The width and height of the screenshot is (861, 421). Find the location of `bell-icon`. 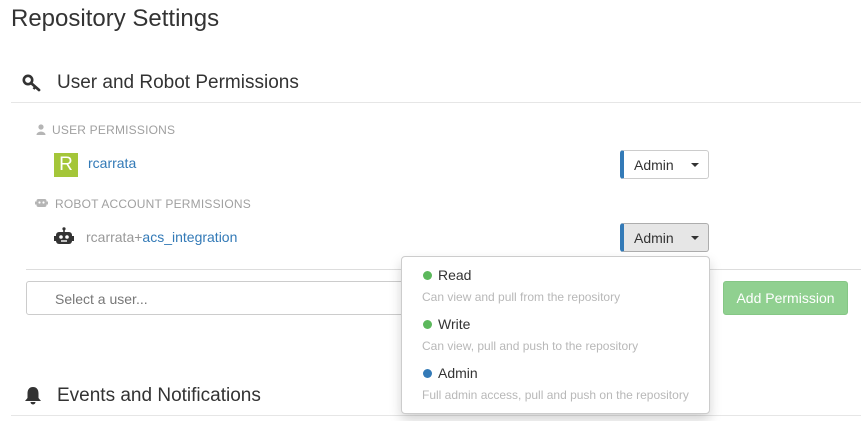

bell-icon is located at coordinates (33, 395).